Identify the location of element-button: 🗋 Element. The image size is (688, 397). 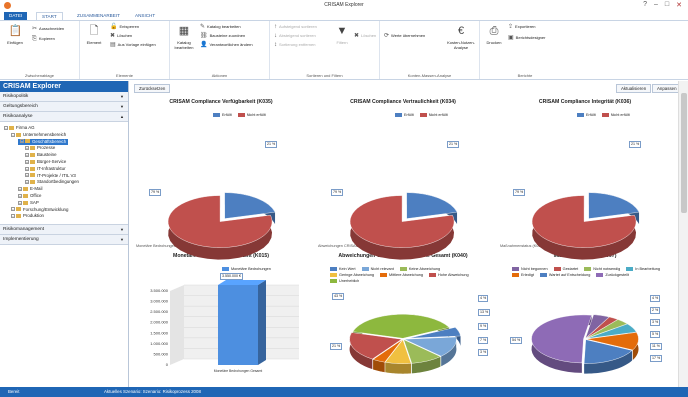
(94, 34).